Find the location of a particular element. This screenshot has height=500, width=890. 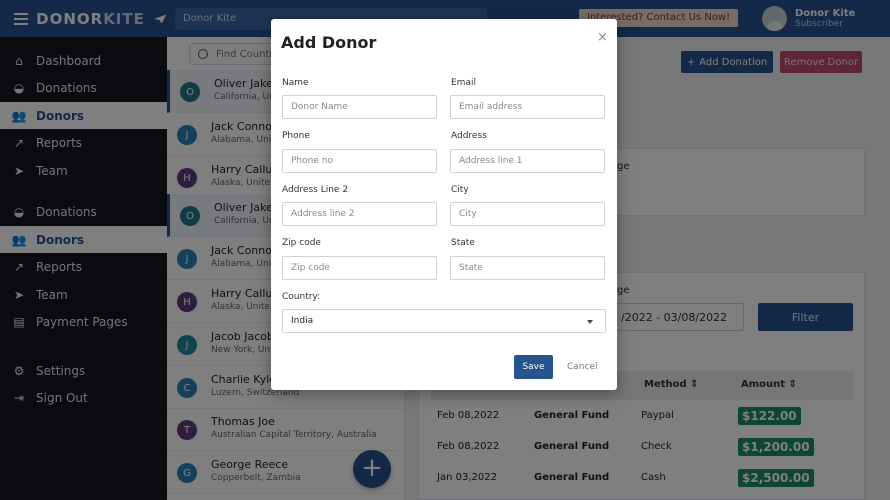

state-field: State is located at coordinates (527, 268).